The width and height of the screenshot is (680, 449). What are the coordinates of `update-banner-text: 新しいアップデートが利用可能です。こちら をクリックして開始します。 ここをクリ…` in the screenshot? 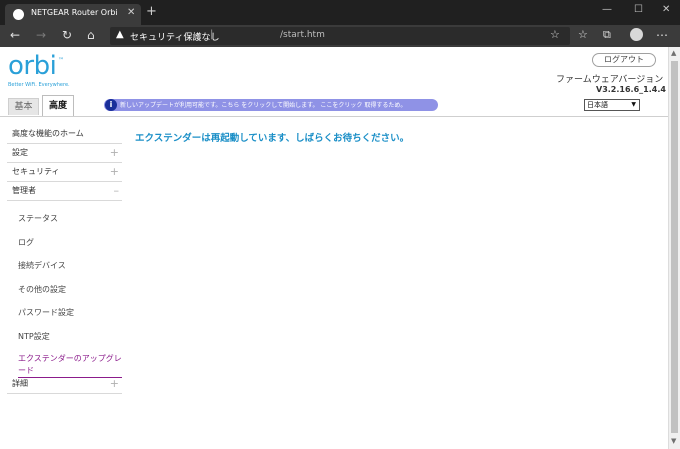 It's located at (263, 104).